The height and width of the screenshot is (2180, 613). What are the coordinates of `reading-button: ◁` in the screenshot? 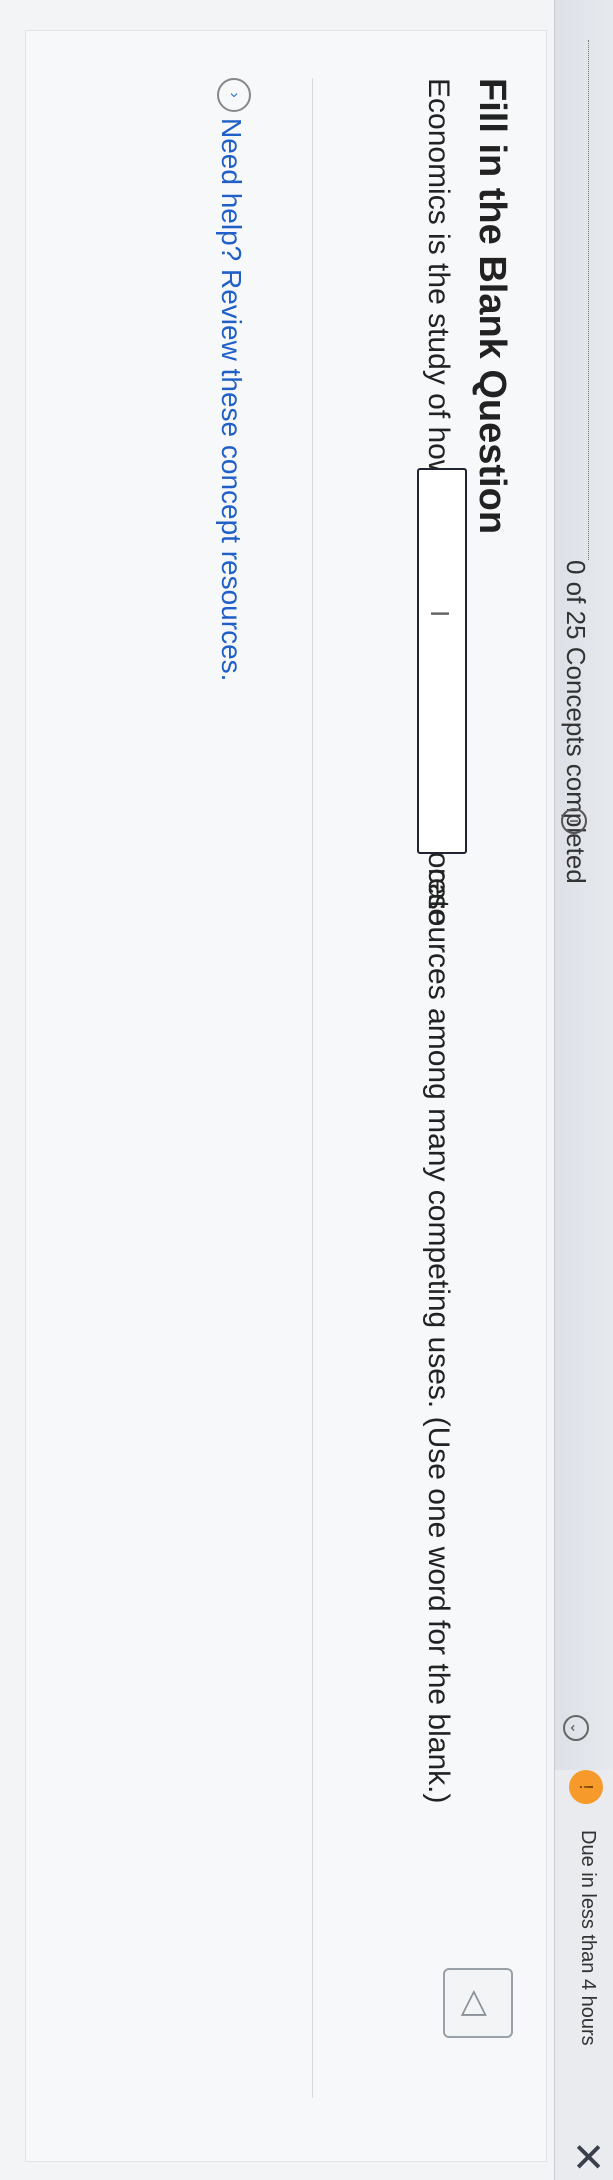 It's located at (478, 2003).